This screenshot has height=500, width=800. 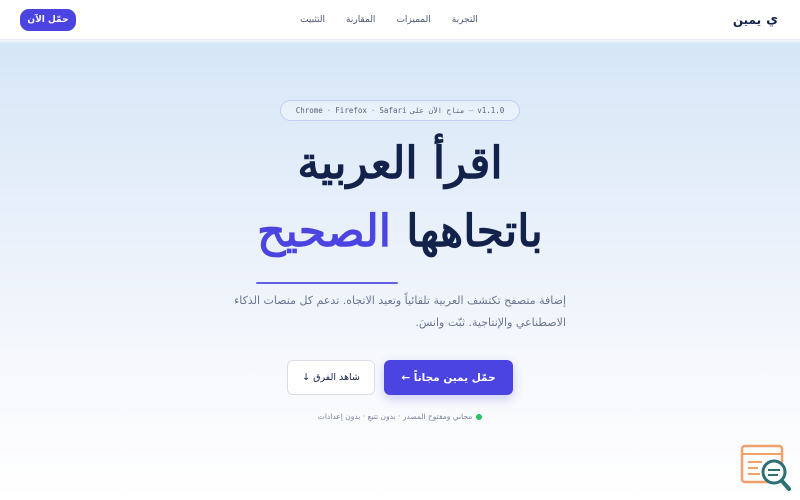 What do you see at coordinates (389, 20) in the screenshot?
I see `main-nav: التجربة المميزات المقارنة التثبيت` at bounding box center [389, 20].